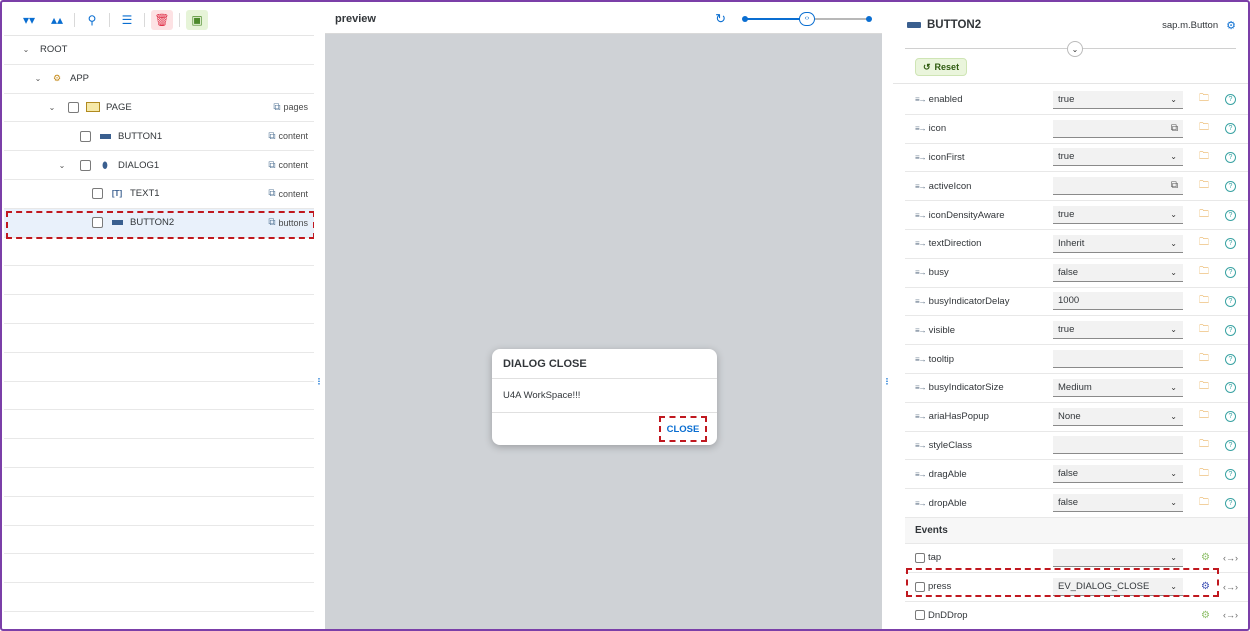 The width and height of the screenshot is (1250, 631). I want to click on refresh-icon: ↻, so click(720, 19).